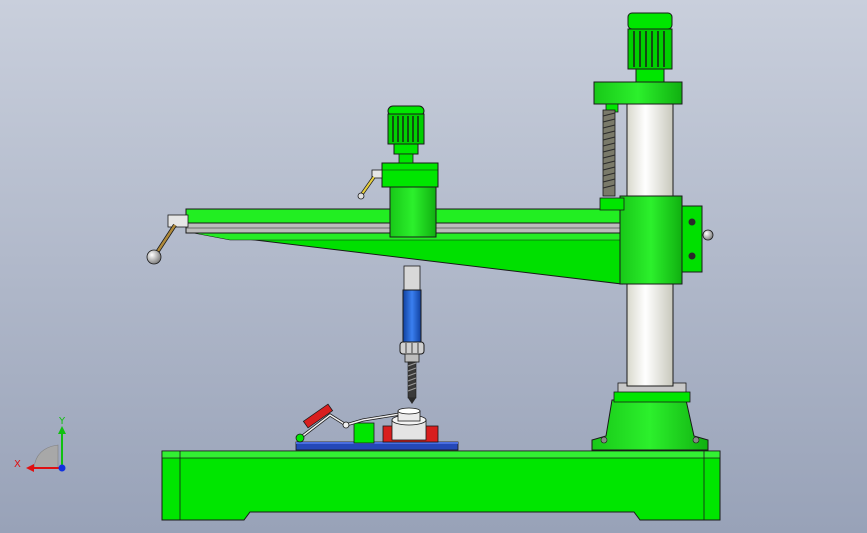 Image resolution: width=867 pixels, height=533 pixels. I want to click on drill-head, so click(410, 200).